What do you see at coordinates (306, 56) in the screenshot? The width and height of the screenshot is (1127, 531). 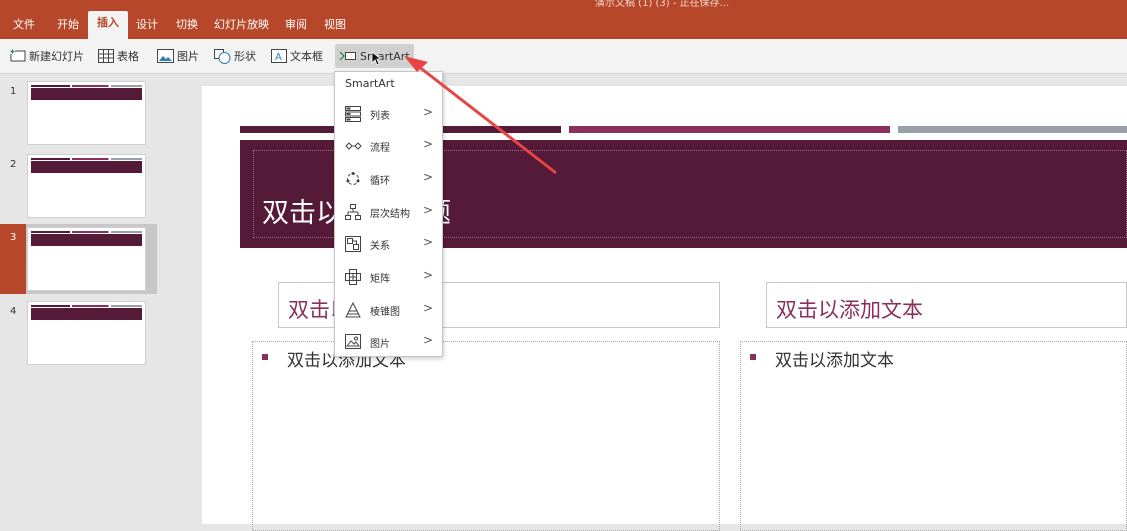 I see `textbox-label: 文本框` at bounding box center [306, 56].